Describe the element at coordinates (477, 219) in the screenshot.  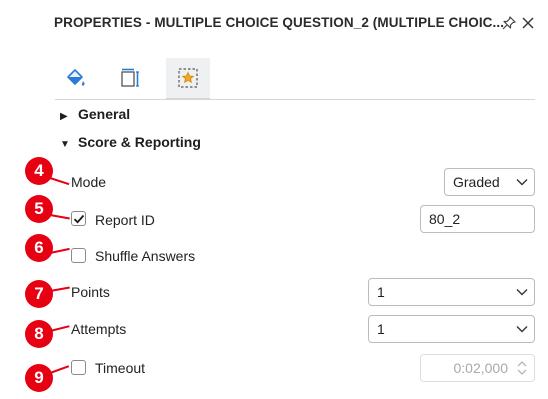
I see `report-id-input: 80_2` at that location.